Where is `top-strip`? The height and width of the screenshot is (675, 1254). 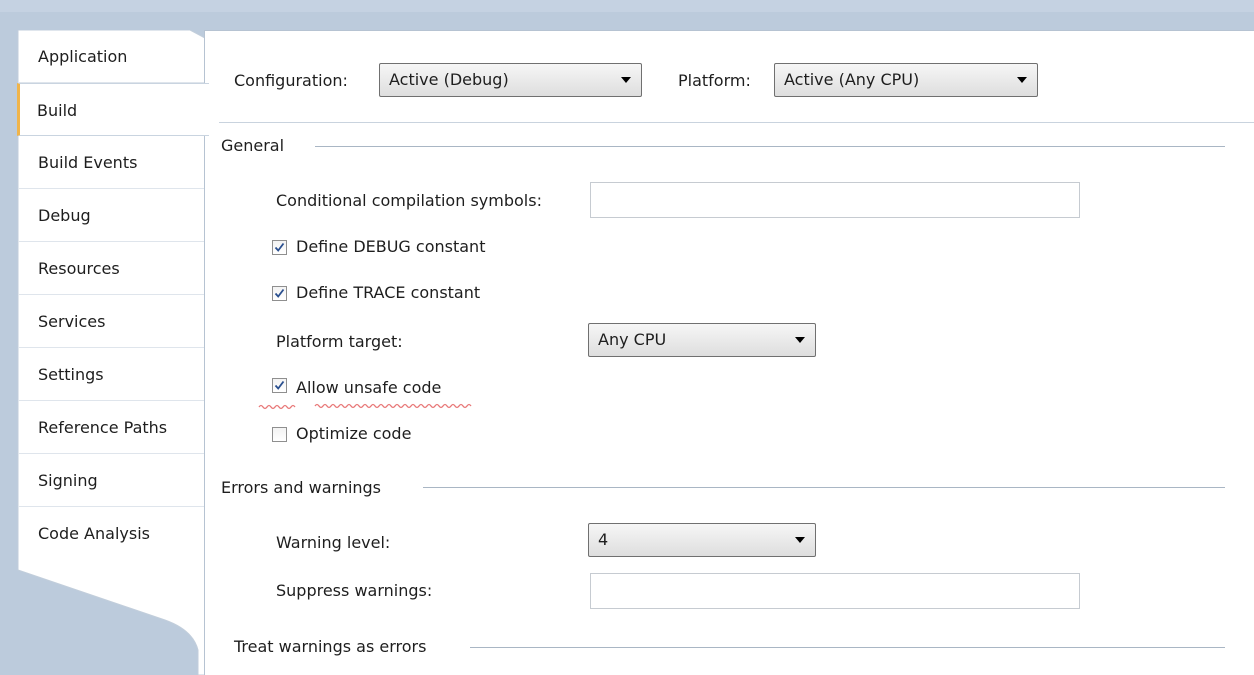 top-strip is located at coordinates (627, 6).